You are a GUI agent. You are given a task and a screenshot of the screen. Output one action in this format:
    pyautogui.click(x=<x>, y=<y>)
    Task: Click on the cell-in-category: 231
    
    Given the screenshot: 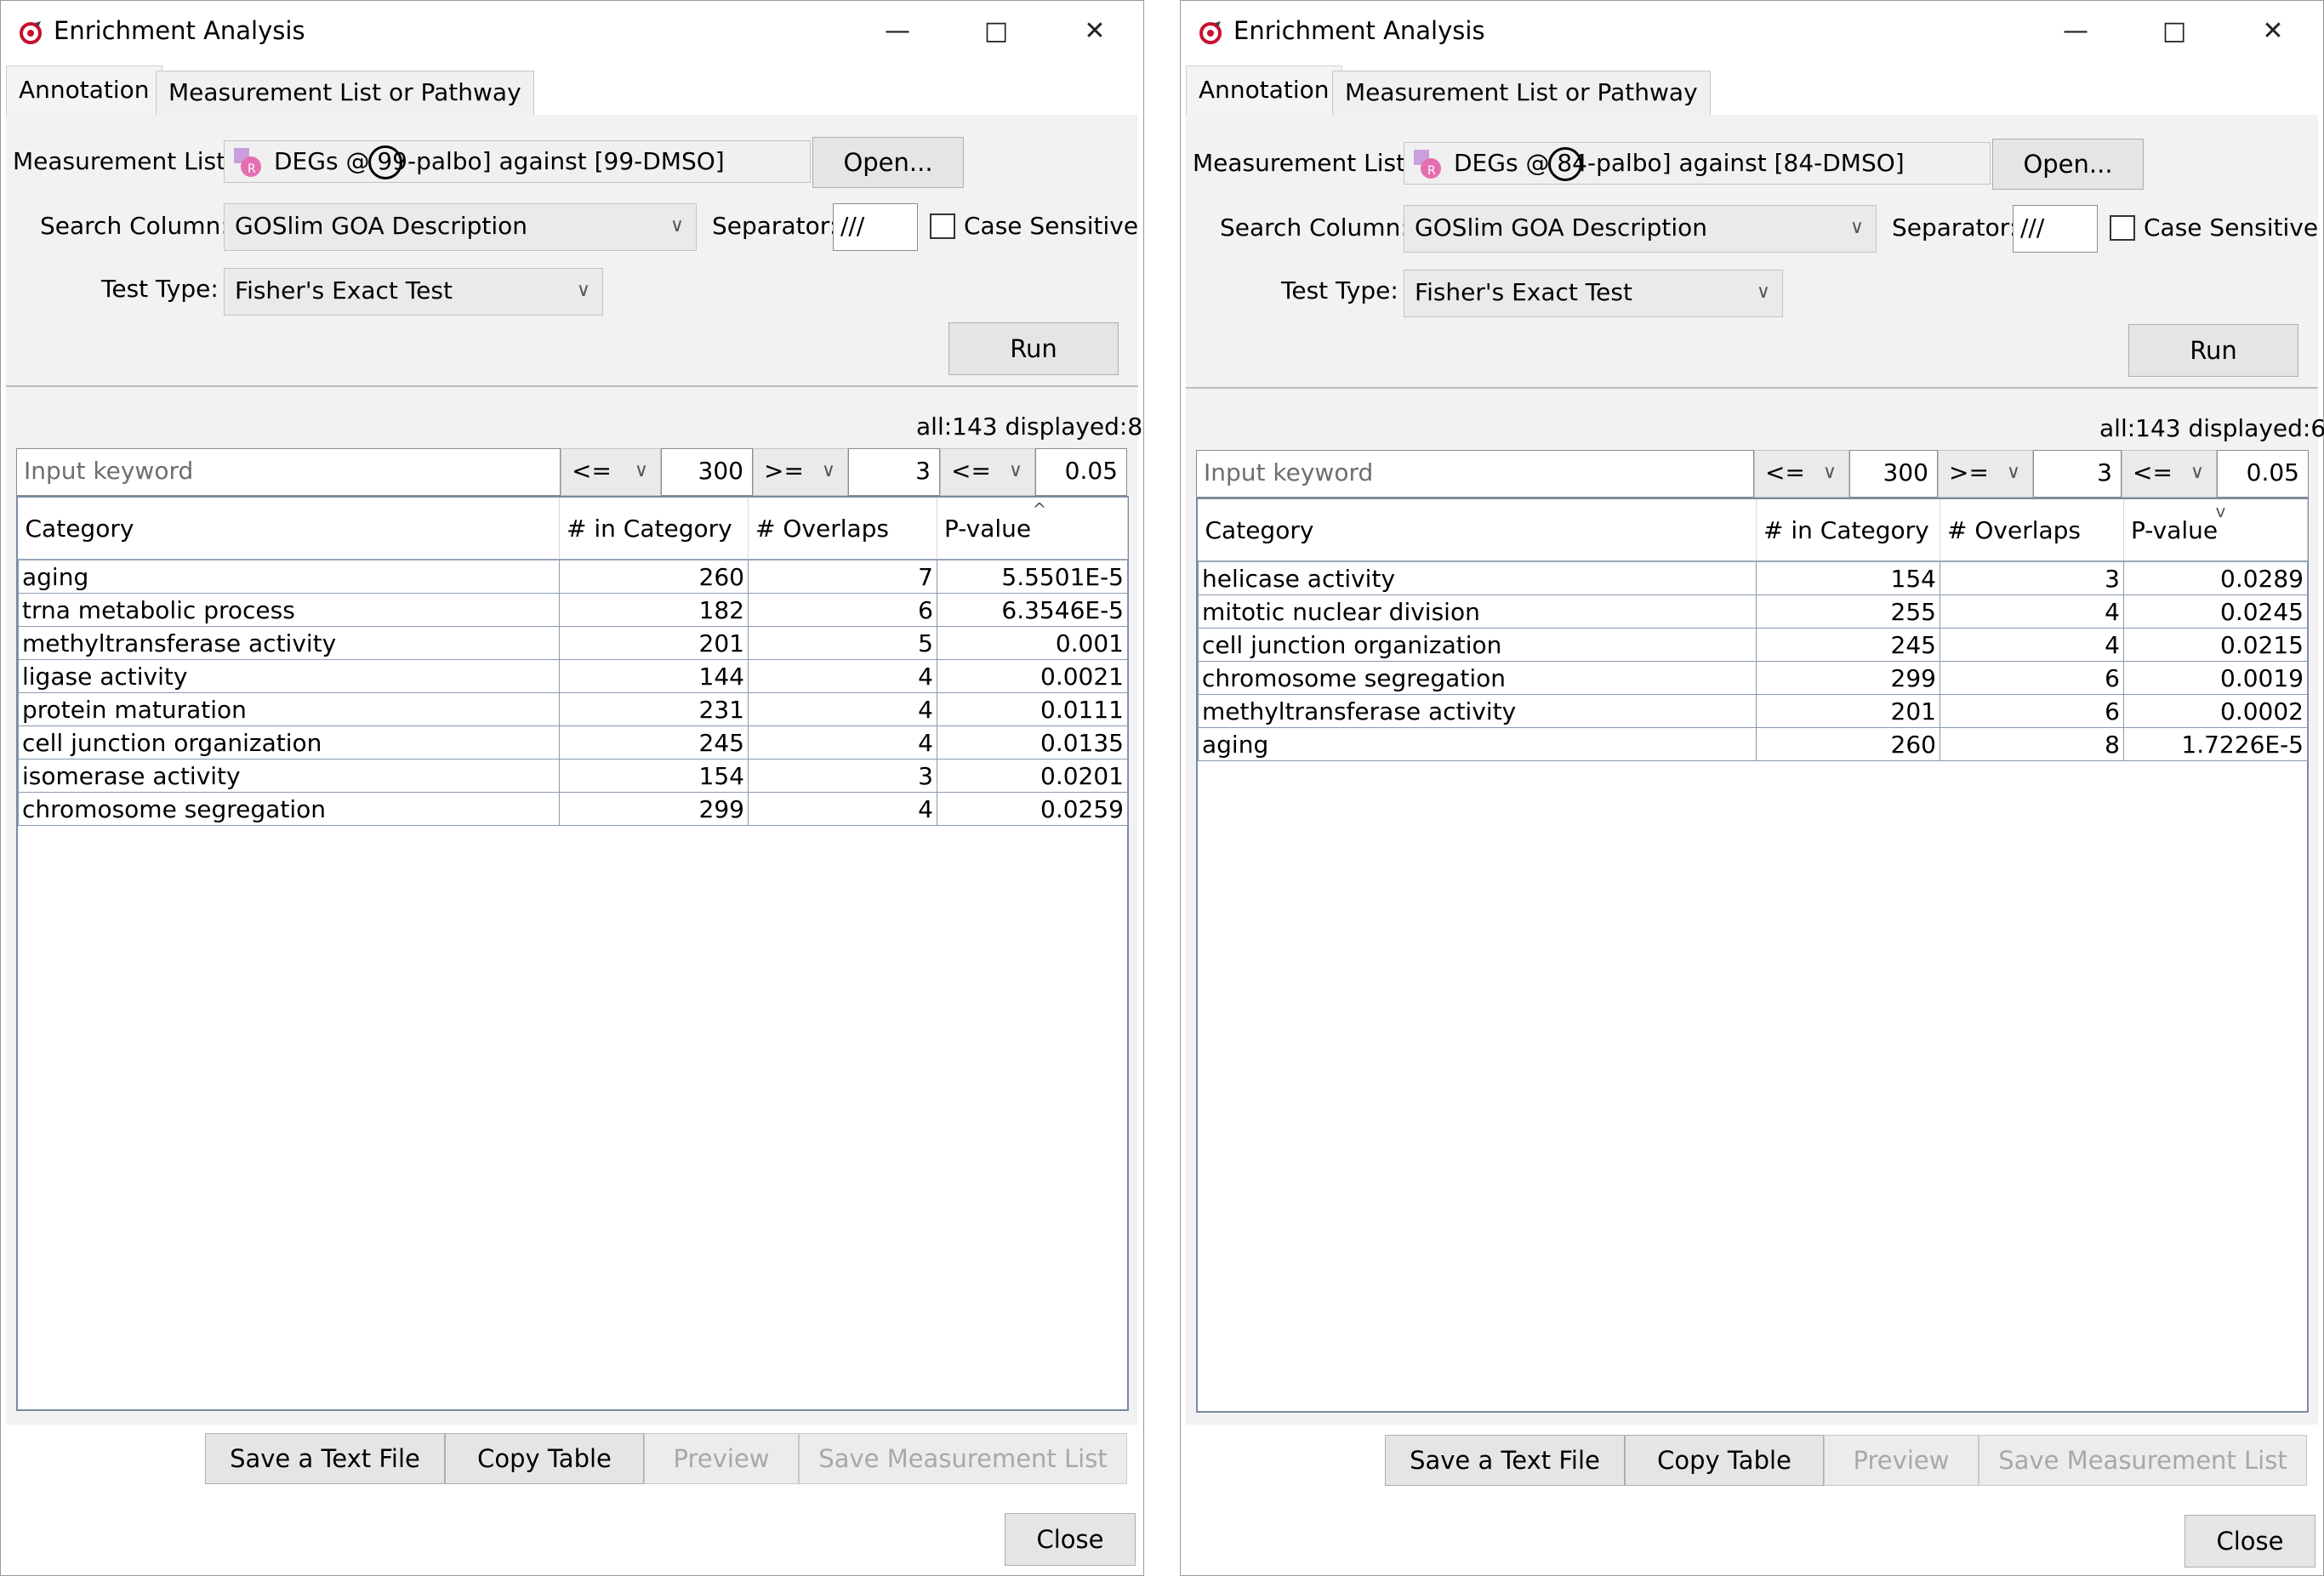 What is the action you would take?
    pyautogui.click(x=654, y=709)
    